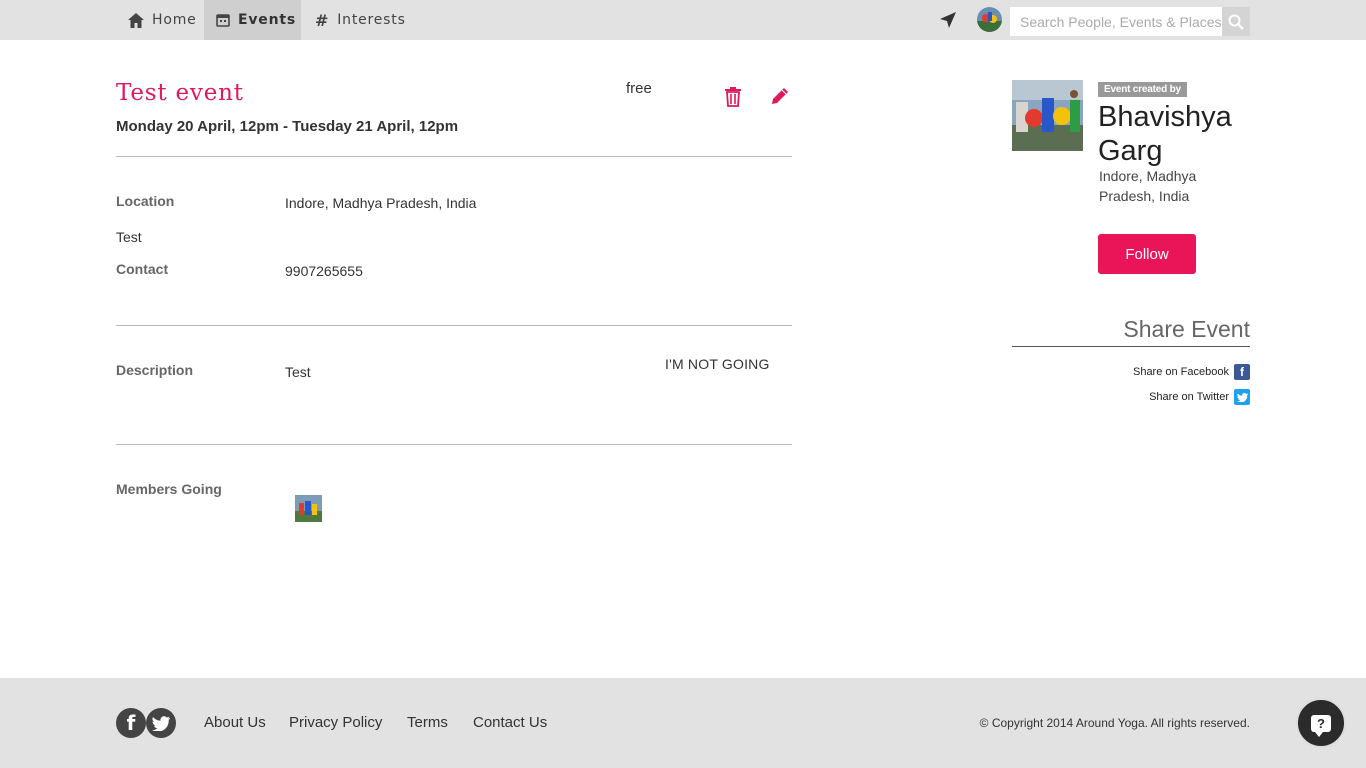 This screenshot has width=1366, height=768. I want to click on search-icon, so click(1236, 22).